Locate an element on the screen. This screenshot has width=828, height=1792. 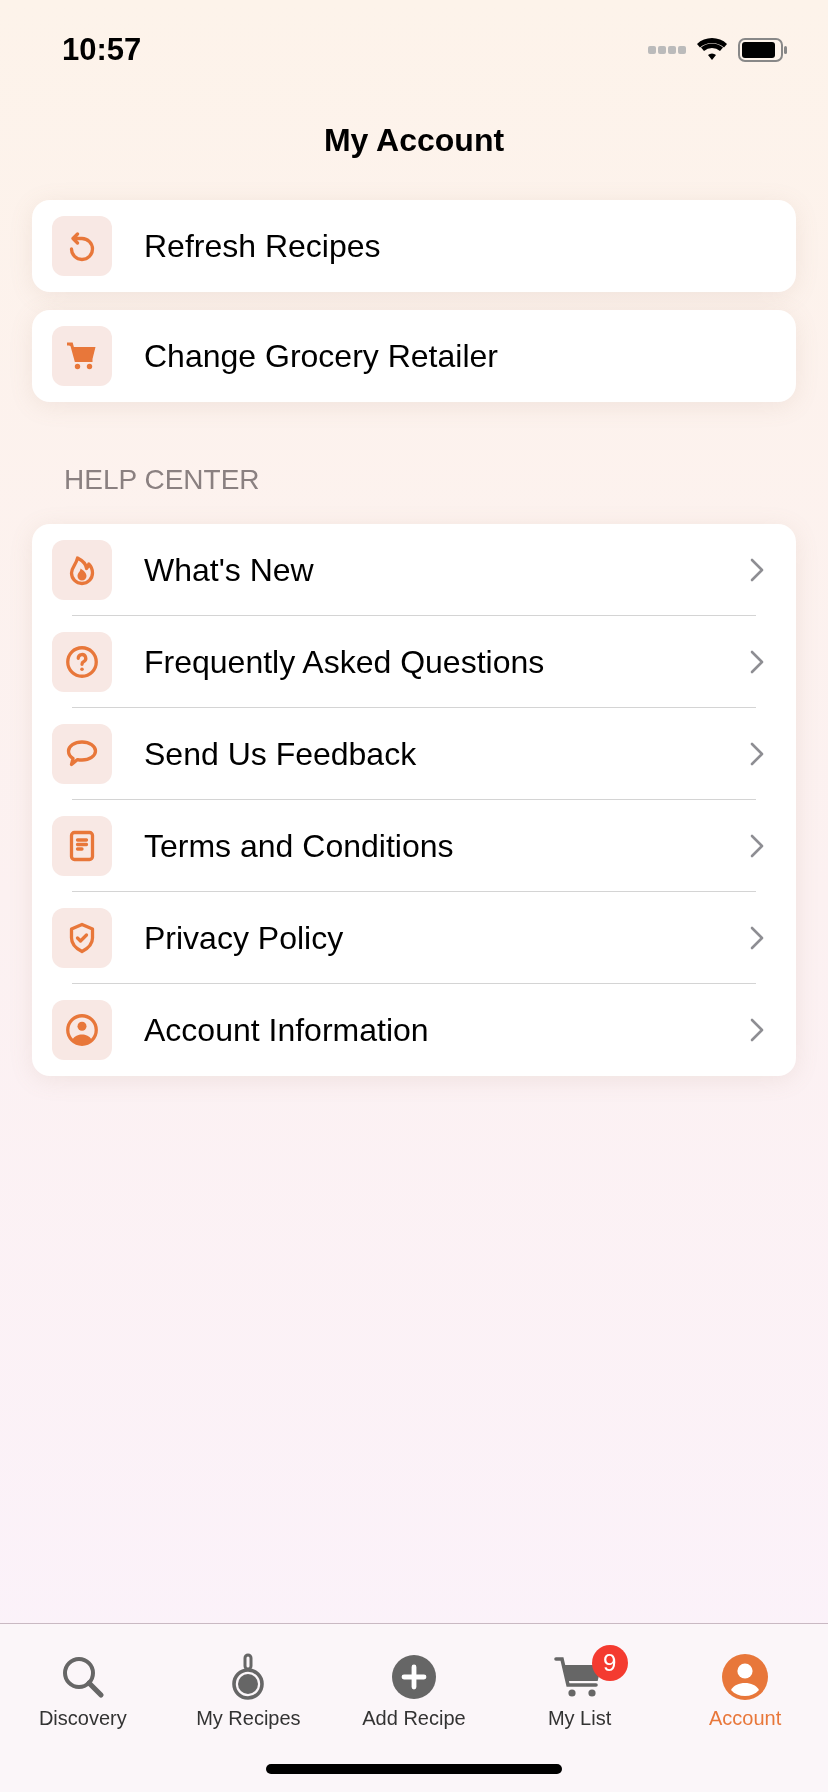
tab-item: My Recipes is located at coordinates (248, 1680).